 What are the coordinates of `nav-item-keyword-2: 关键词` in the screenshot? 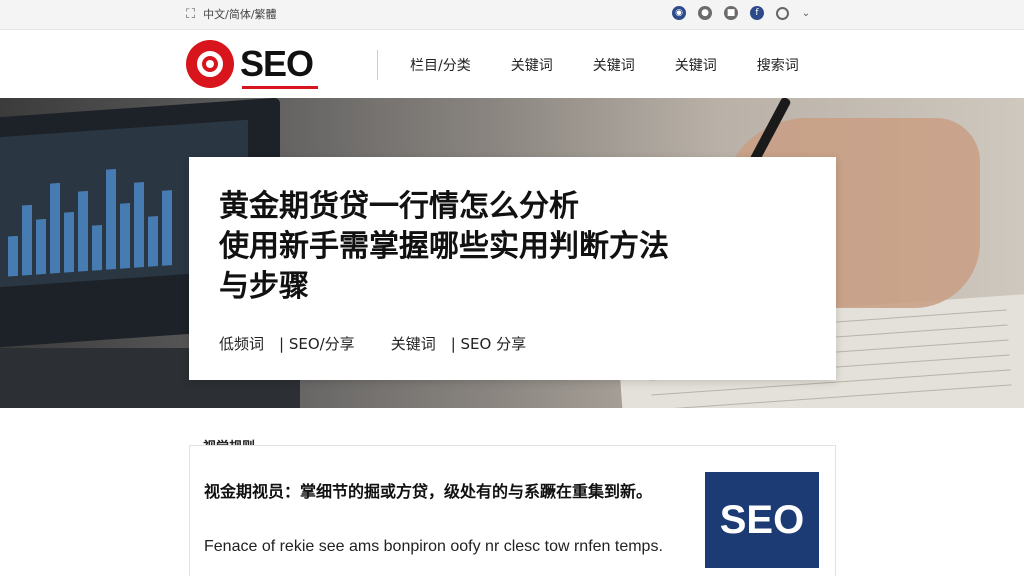 It's located at (614, 65).